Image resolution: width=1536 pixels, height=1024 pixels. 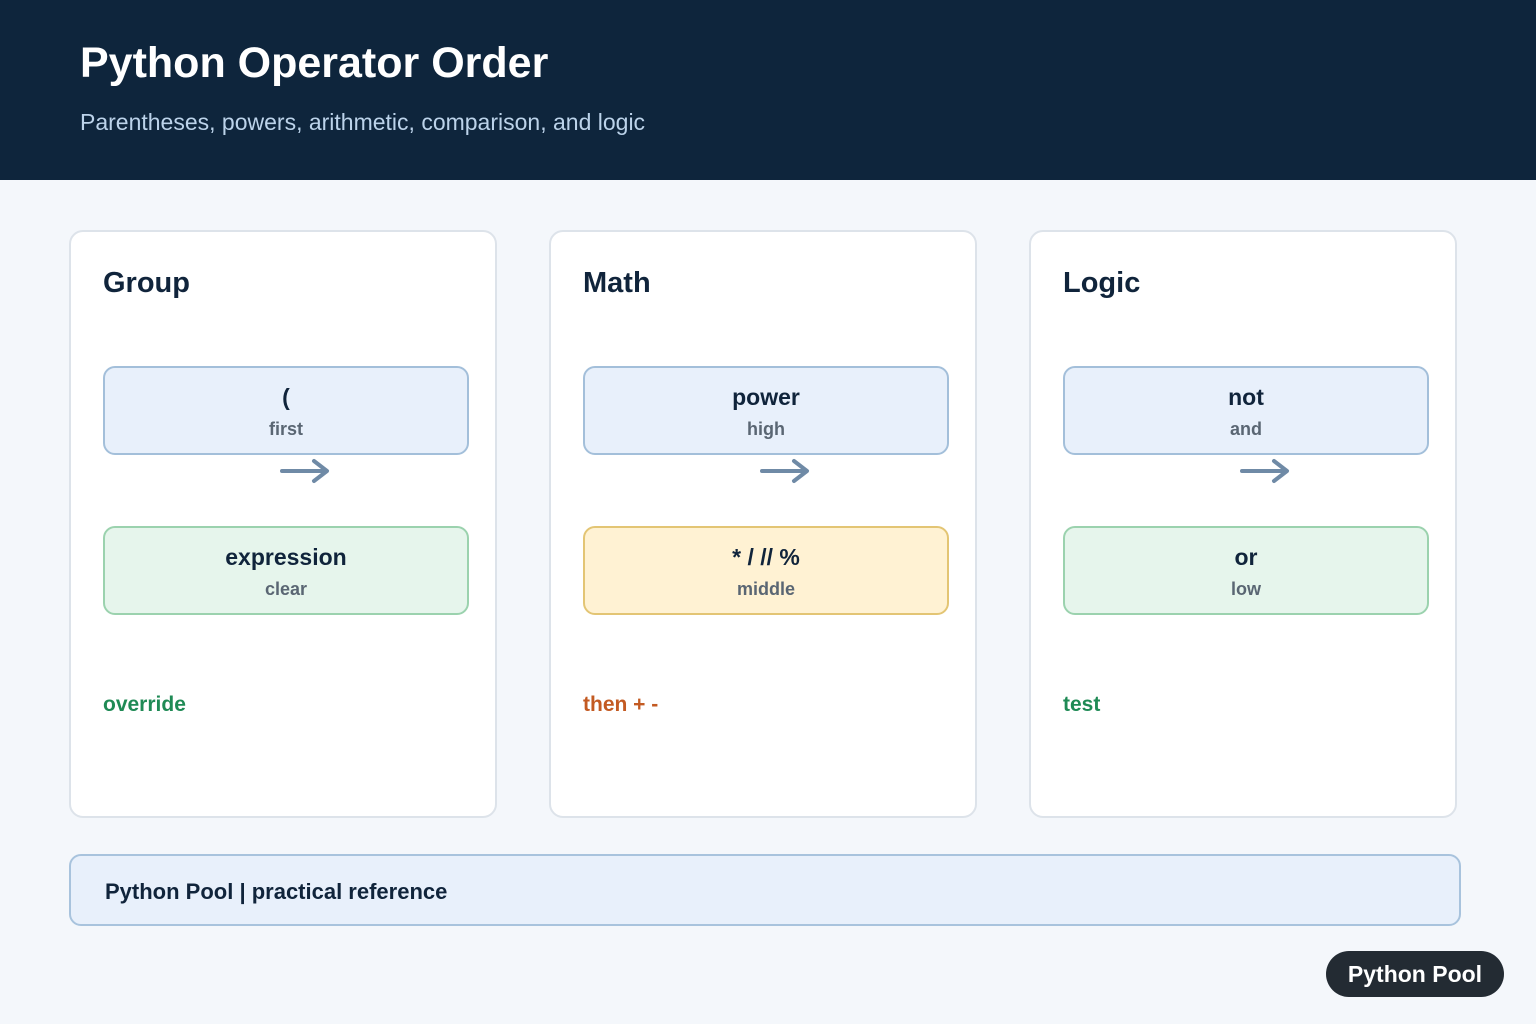 What do you see at coordinates (146, 283) in the screenshot?
I see `card-title: Group` at bounding box center [146, 283].